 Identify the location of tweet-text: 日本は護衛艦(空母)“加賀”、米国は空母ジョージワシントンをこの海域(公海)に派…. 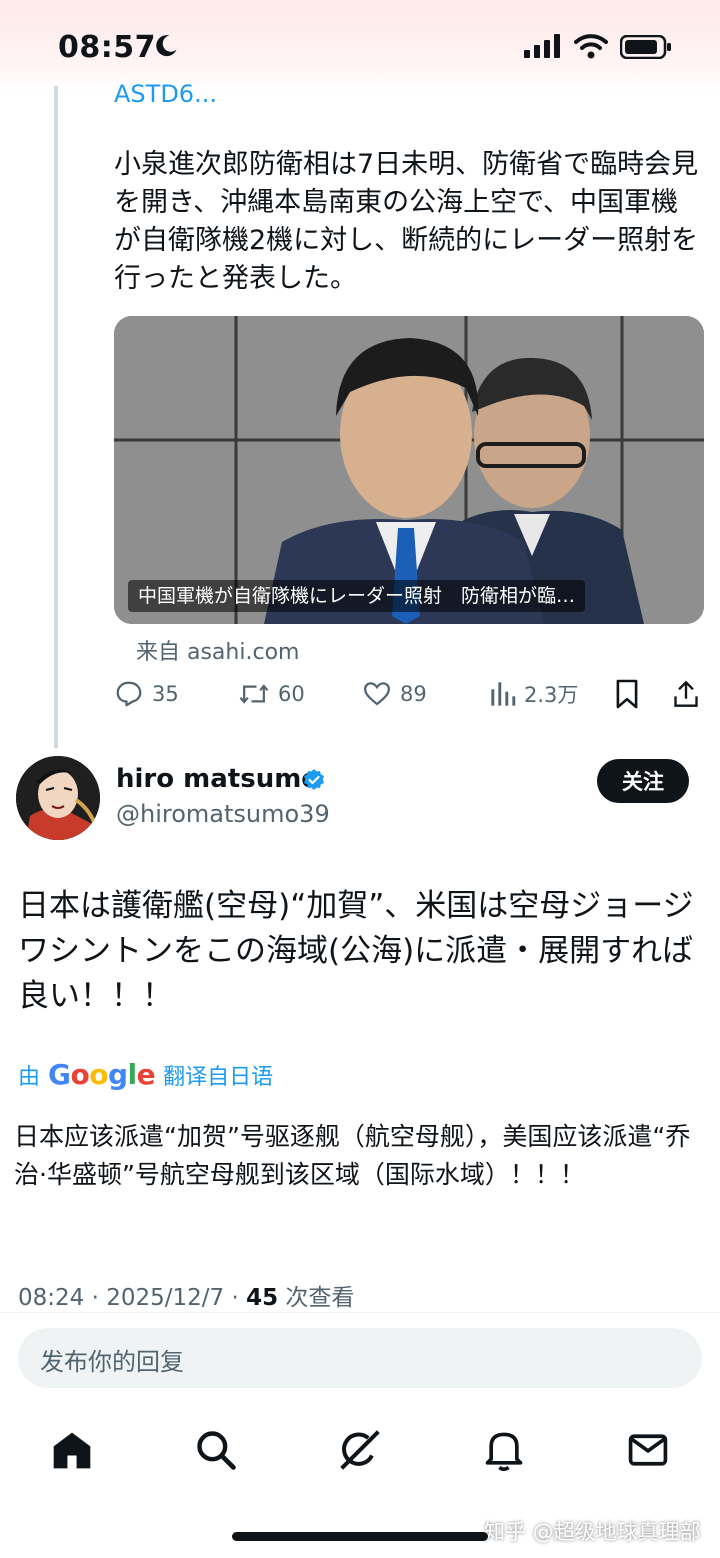
(356, 951).